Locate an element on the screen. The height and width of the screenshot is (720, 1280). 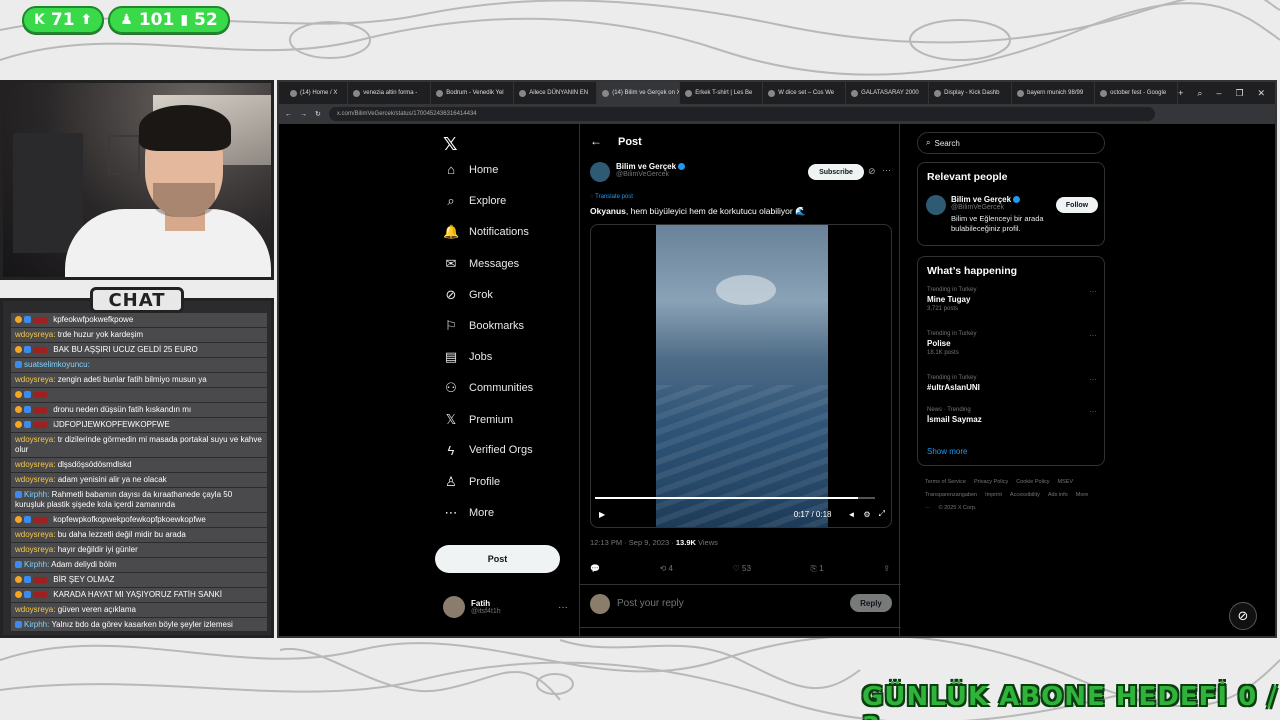
trend-item: Trending in Turkey #ultrAslanUNI ··· is located at coordinates (1012, 384).